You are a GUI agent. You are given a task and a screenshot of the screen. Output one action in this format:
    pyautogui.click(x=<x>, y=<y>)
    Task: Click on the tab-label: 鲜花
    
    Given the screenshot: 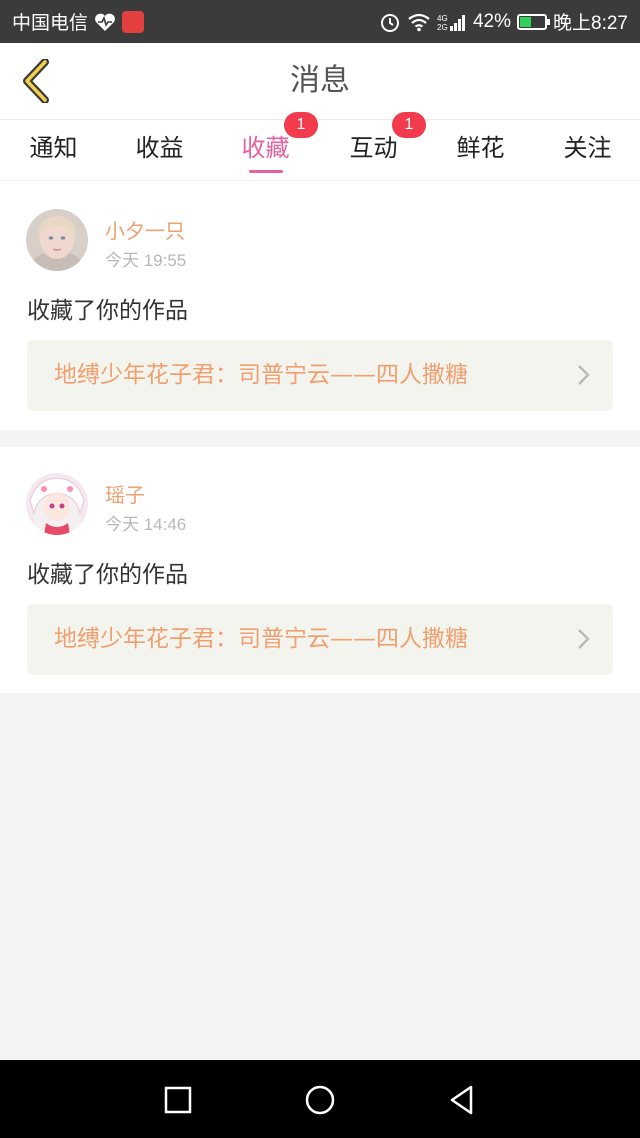 What is the action you would take?
    pyautogui.click(x=480, y=148)
    